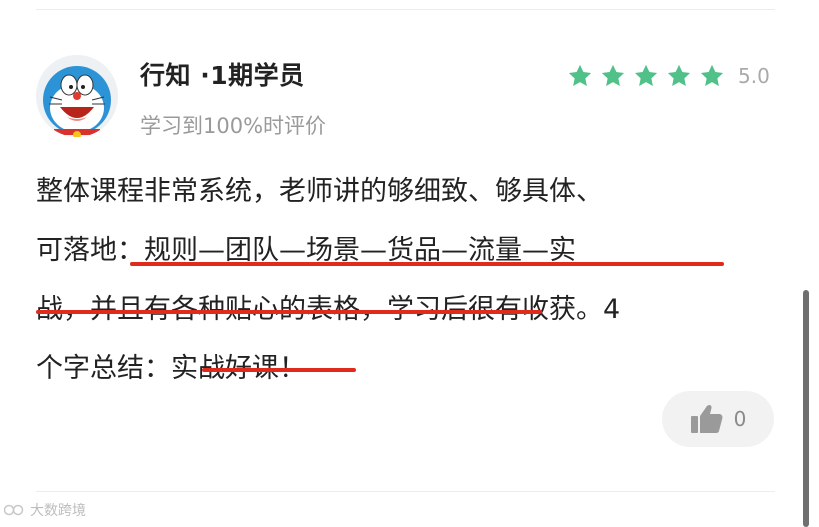  What do you see at coordinates (233, 126) in the screenshot?
I see `progress-note: 学习到100%时评价` at bounding box center [233, 126].